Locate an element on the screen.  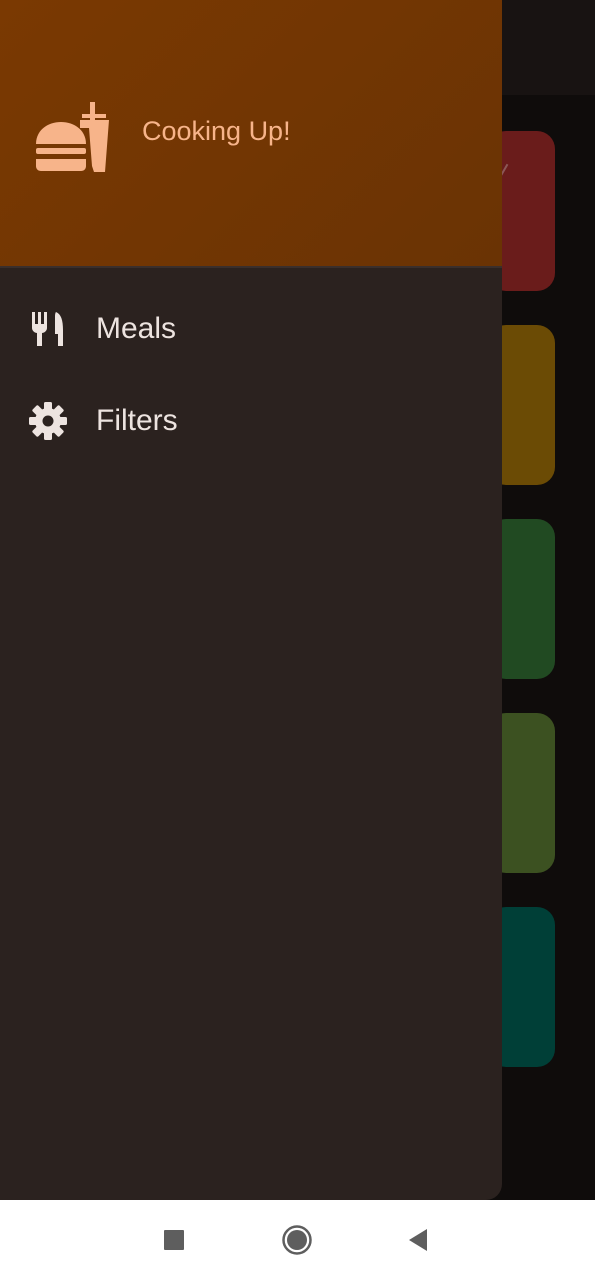
system-navigation-bar is located at coordinates (297, 1240).